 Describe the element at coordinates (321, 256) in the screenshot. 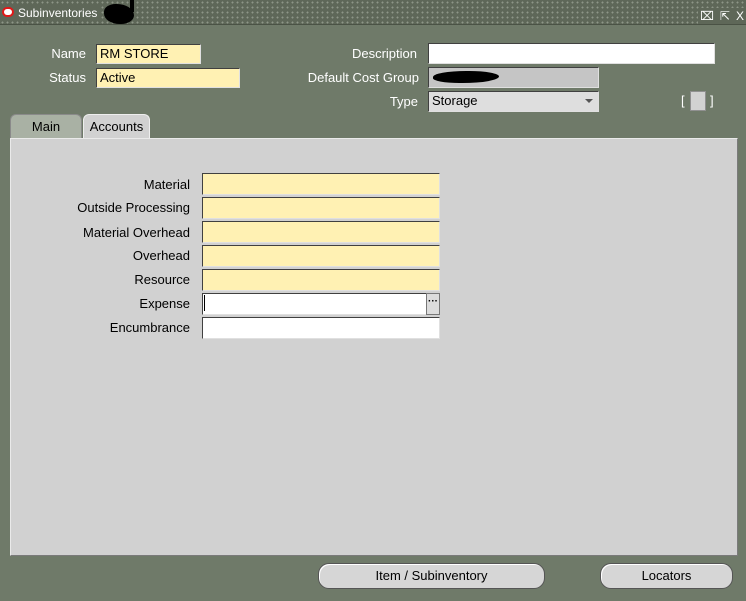

I see `overhead-field` at that location.